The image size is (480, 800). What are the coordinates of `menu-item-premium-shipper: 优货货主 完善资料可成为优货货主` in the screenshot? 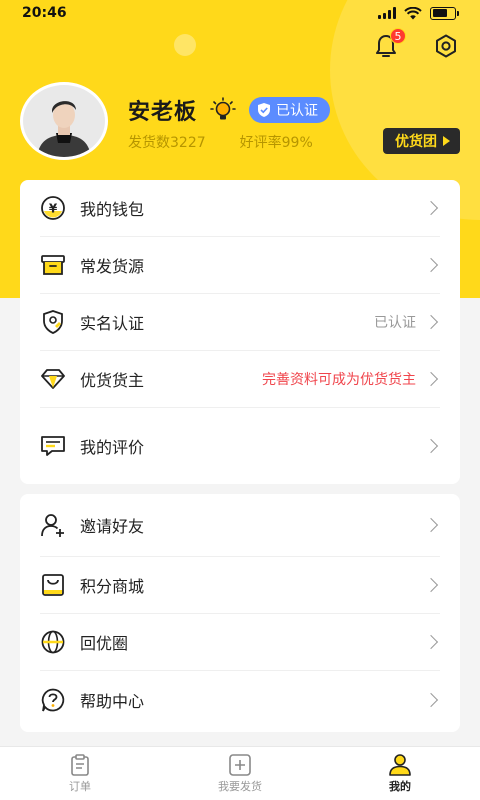 It's located at (240, 379).